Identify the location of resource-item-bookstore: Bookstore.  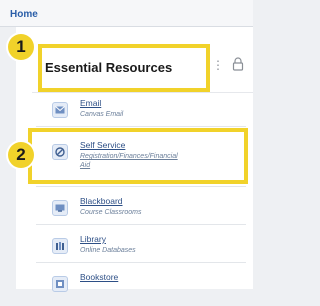
(147, 289).